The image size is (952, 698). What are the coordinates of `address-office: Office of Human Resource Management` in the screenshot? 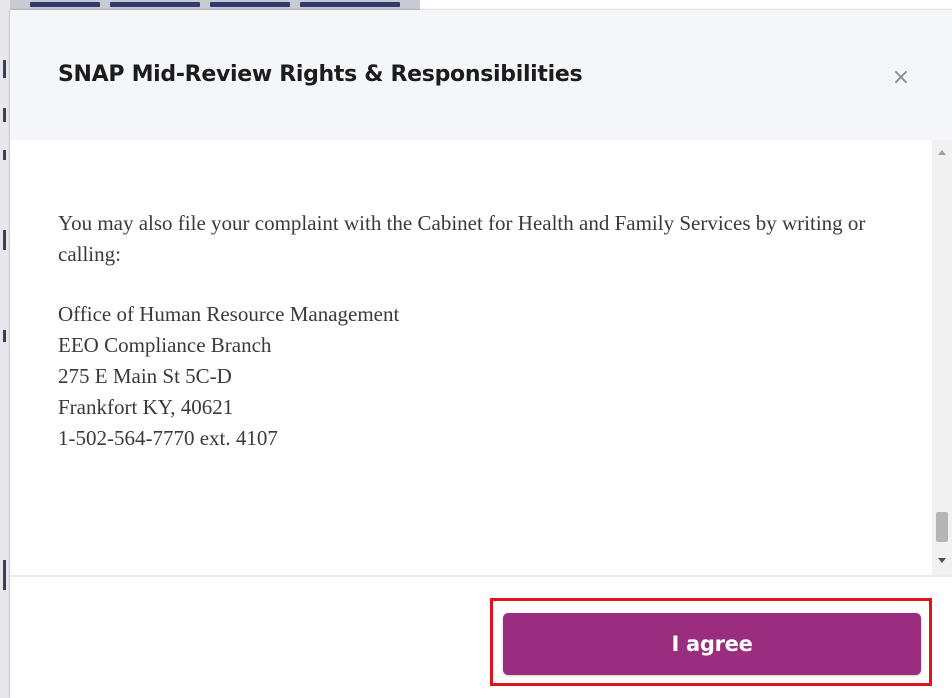 It's located at (229, 314).